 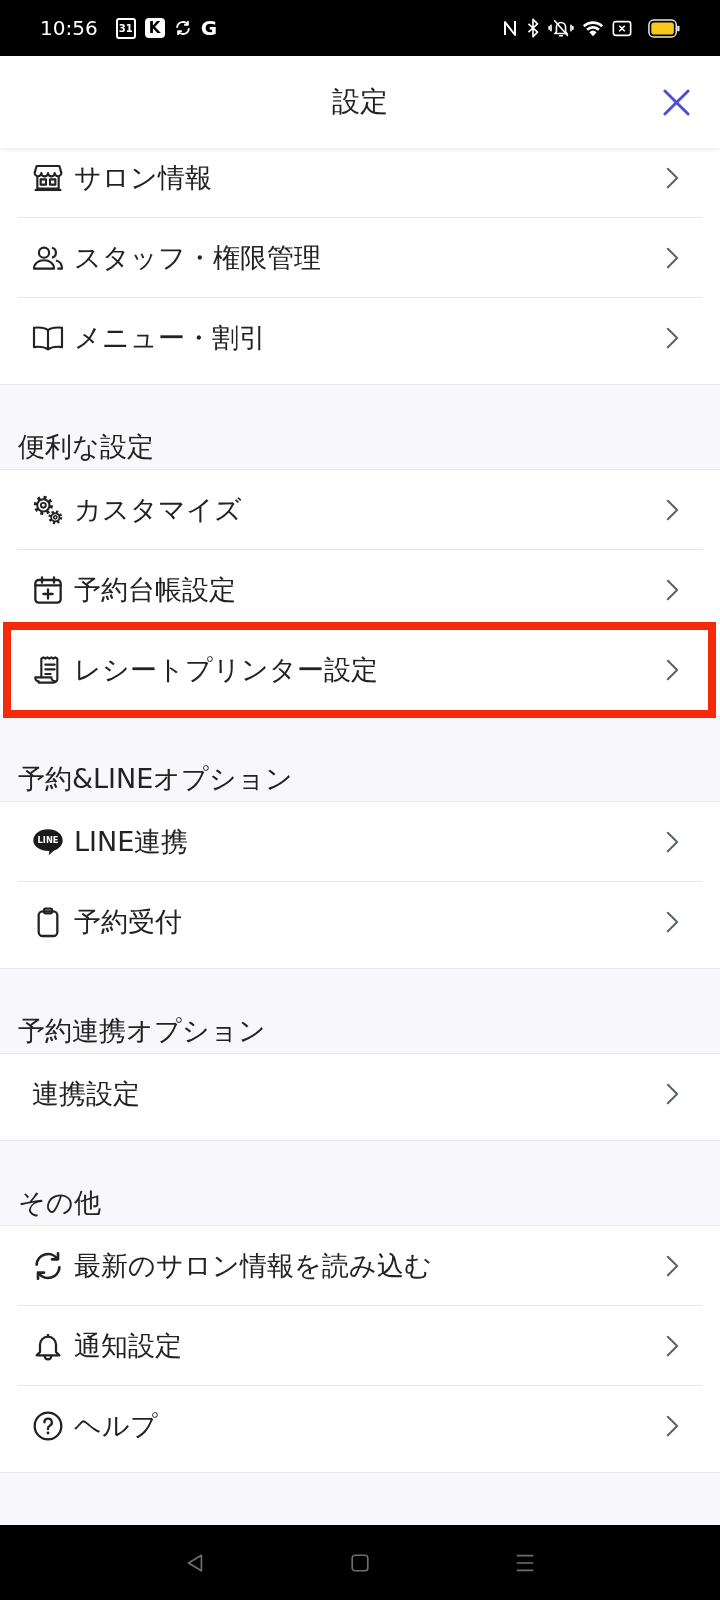 What do you see at coordinates (154, 28) in the screenshot?
I see `app-notification-icon: K` at bounding box center [154, 28].